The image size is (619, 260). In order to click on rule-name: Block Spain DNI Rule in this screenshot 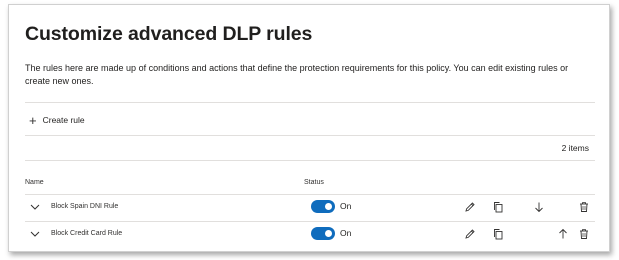, I will do `click(85, 206)`.